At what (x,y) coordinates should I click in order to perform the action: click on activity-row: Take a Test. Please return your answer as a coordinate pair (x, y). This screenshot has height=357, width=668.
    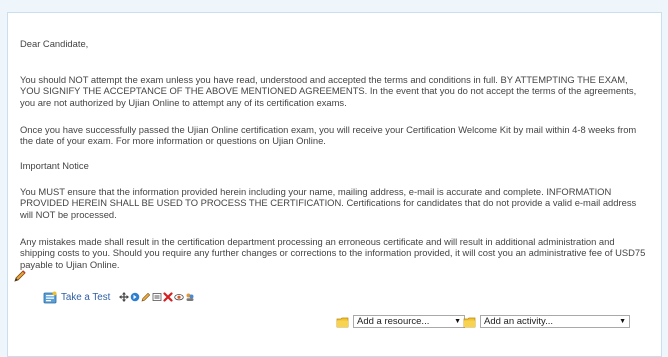
    Looking at the image, I should click on (119, 297).